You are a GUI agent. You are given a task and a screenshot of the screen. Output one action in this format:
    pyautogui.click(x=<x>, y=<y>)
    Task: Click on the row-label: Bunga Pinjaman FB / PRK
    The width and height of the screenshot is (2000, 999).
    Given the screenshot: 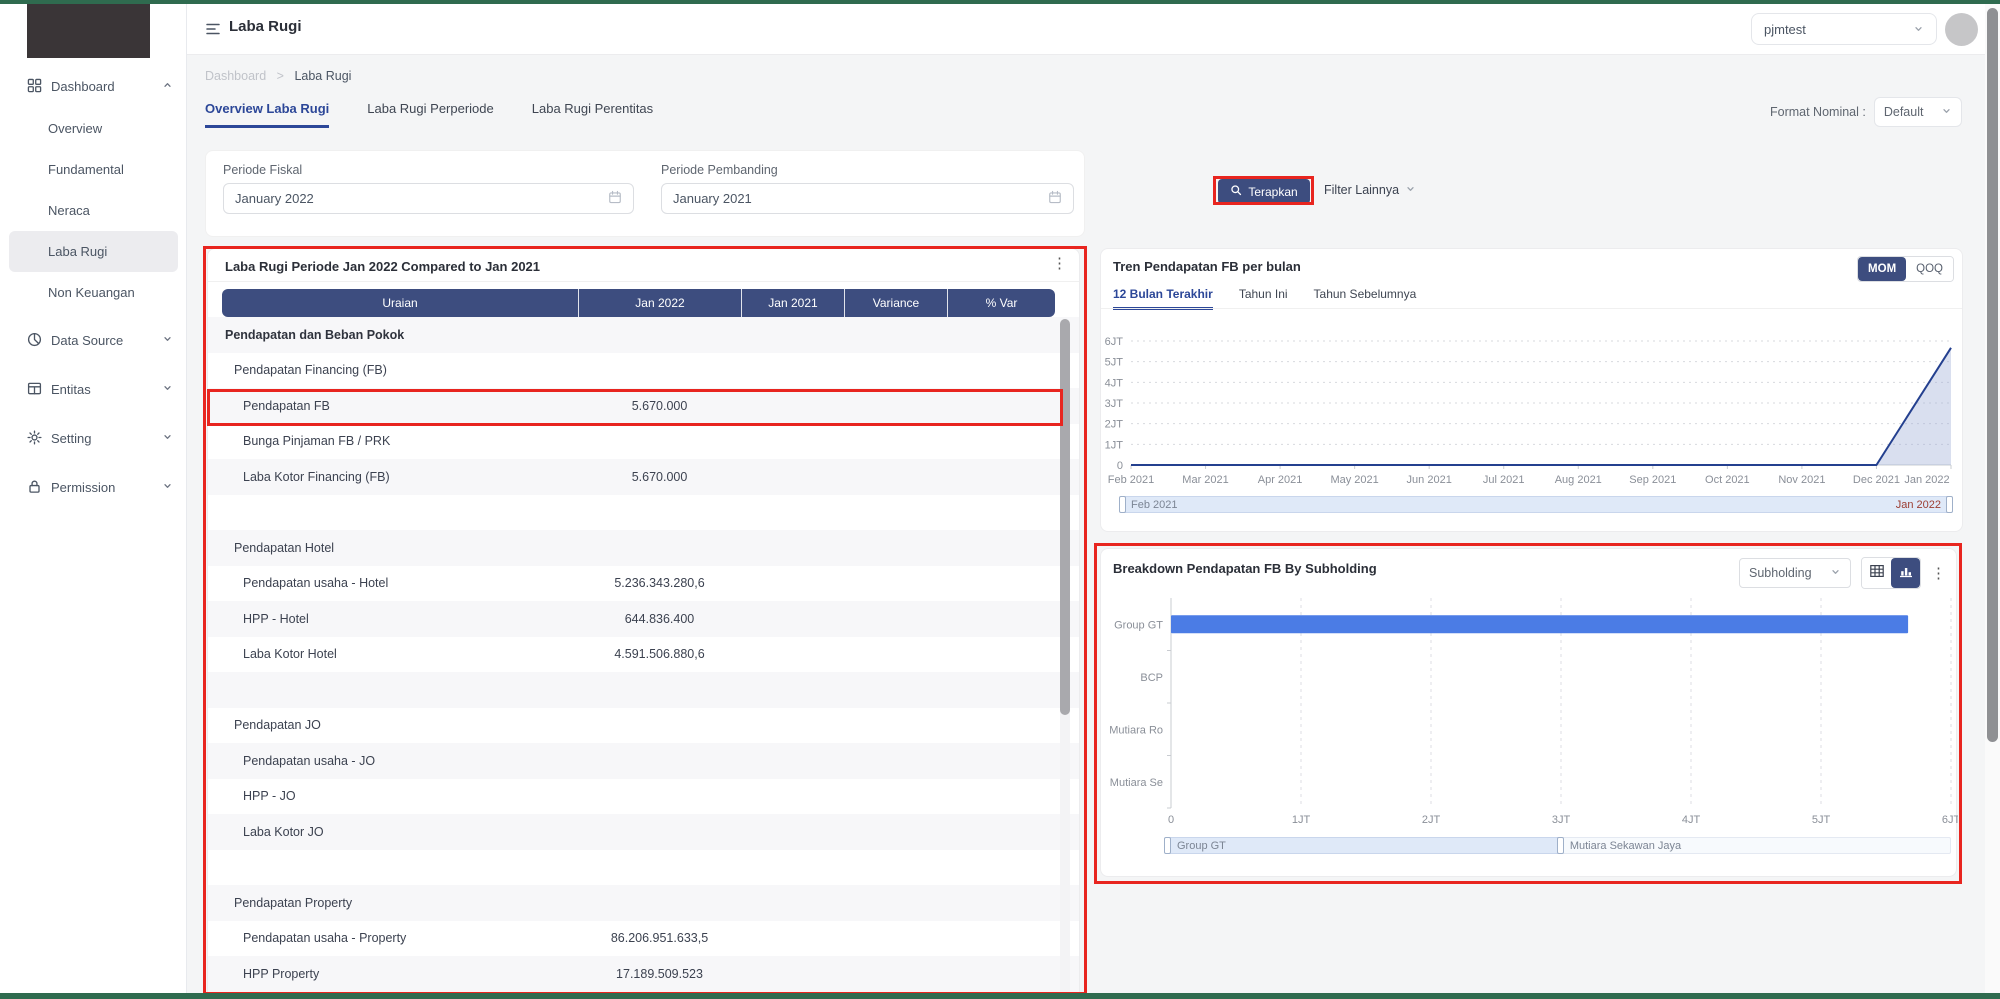 What is the action you would take?
    pyautogui.click(x=317, y=441)
    